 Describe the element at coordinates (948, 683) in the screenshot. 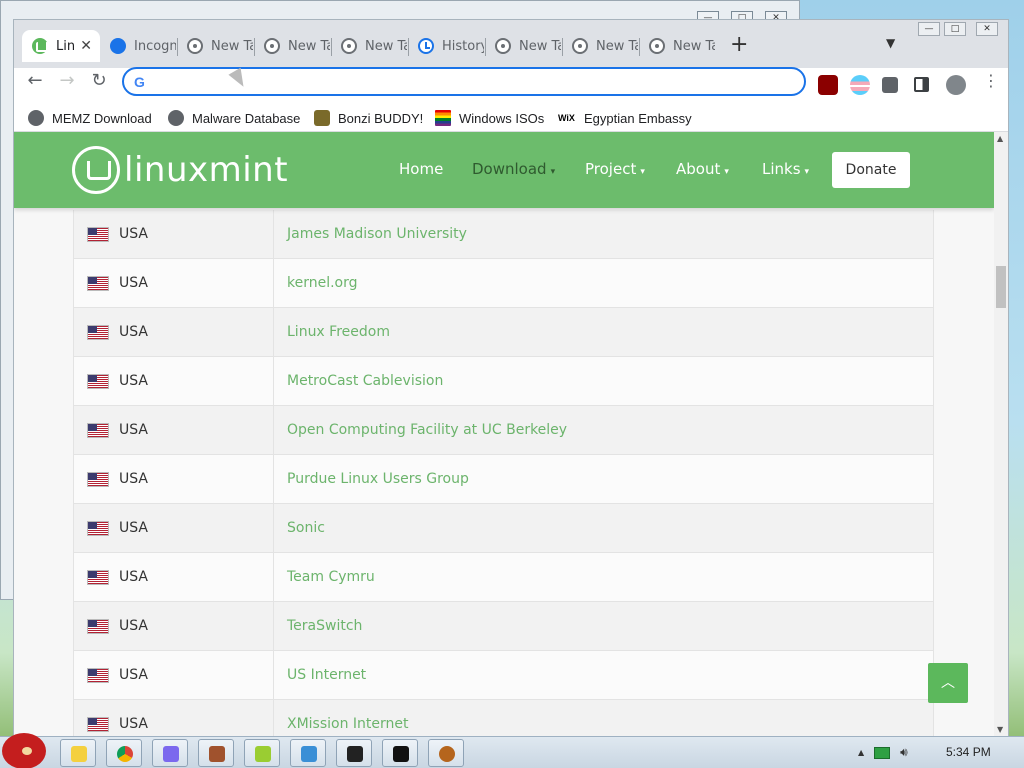

I see `back-to-top-button: ︿` at that location.